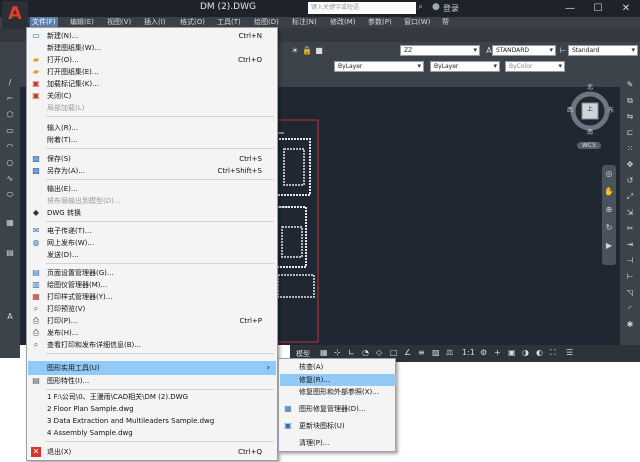 Image resolution: width=640 pixels, height=462 pixels. I want to click on viewcube-north: 北, so click(590, 86).